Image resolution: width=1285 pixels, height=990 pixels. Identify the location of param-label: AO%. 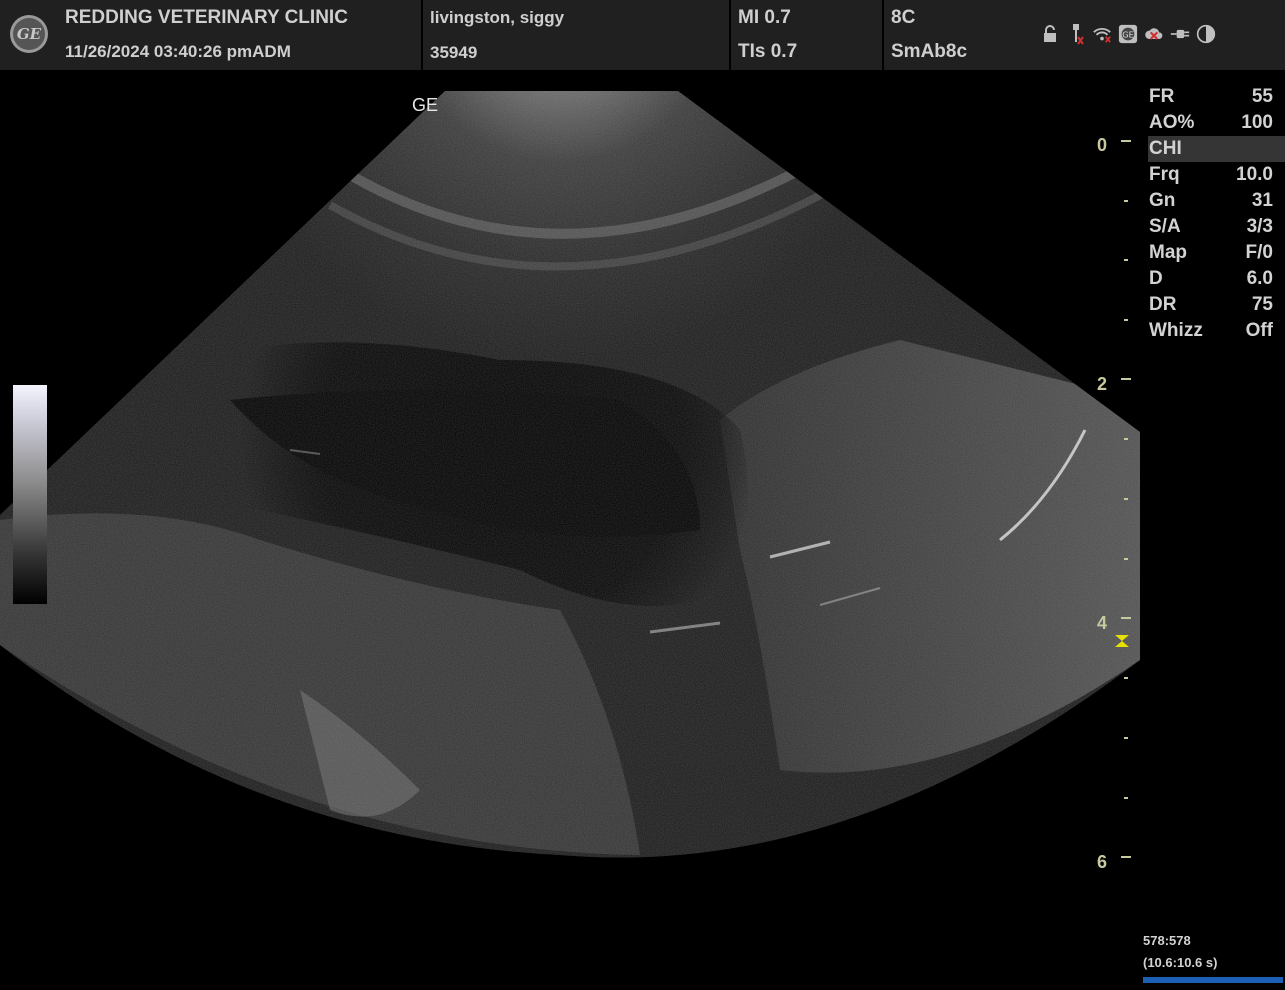
(1172, 122).